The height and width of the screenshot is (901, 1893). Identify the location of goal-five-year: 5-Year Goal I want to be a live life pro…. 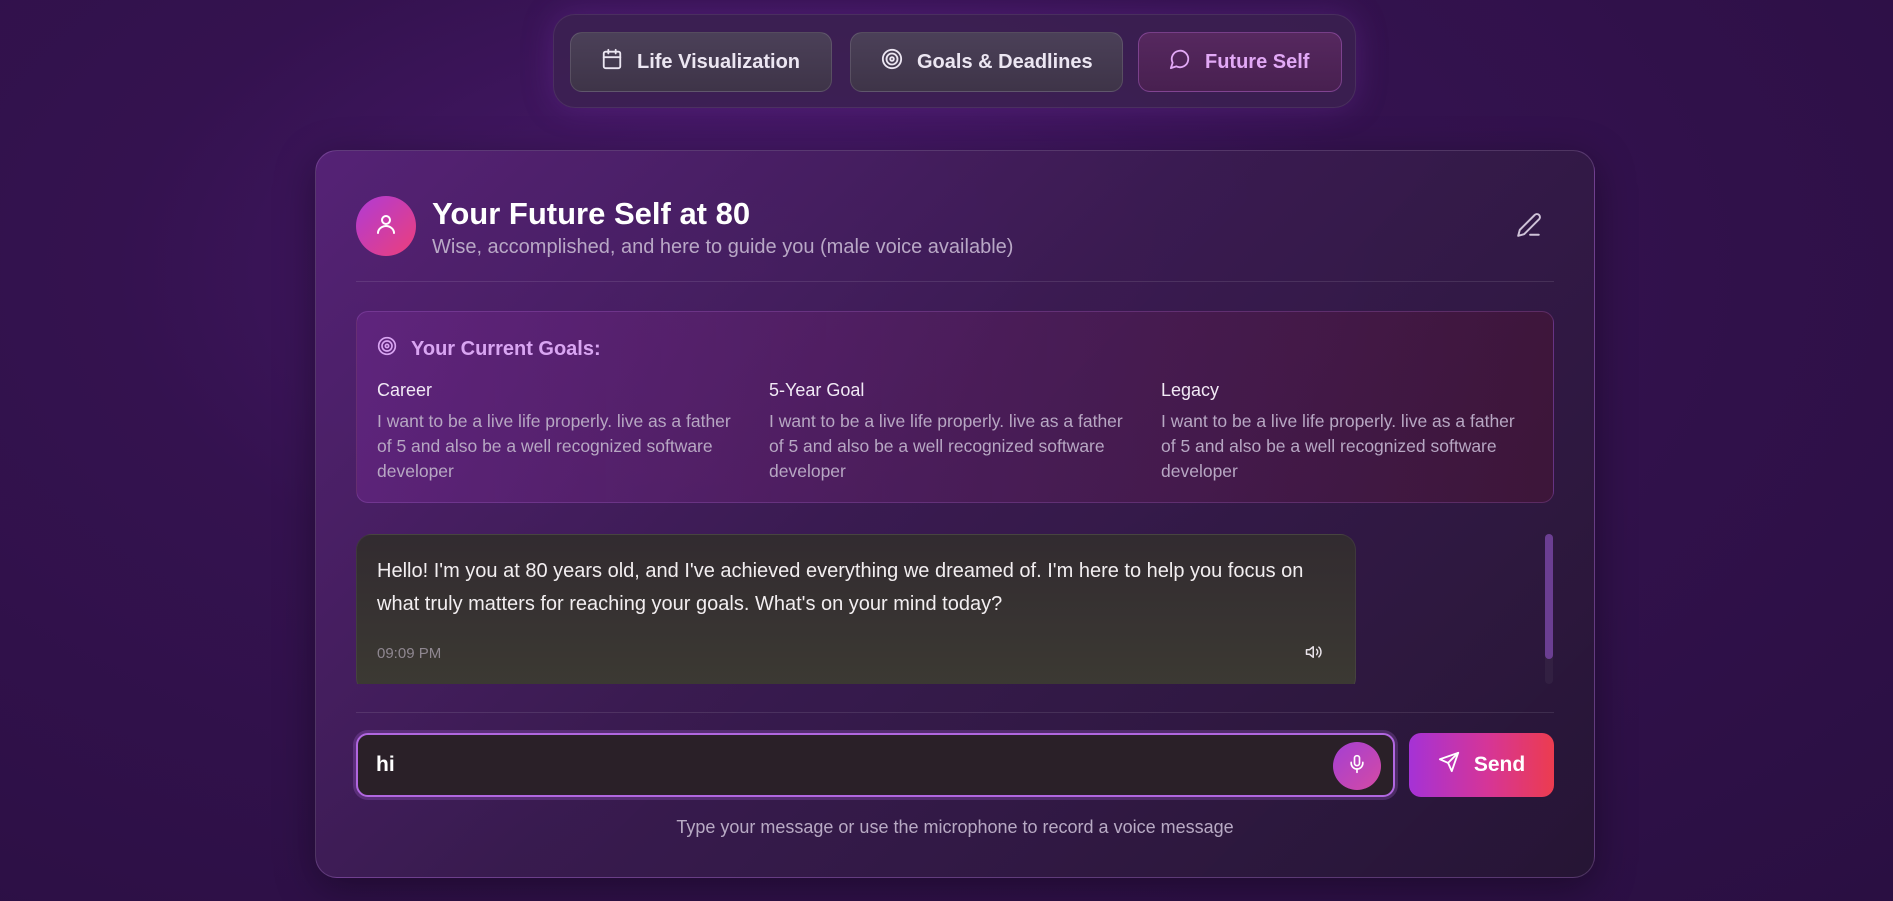
(949, 432).